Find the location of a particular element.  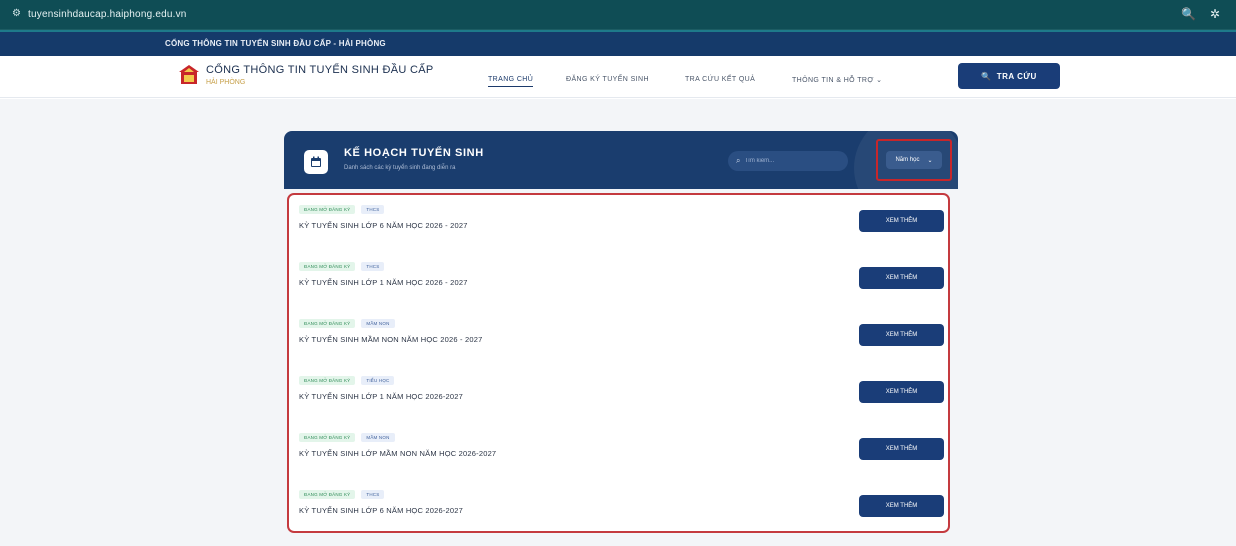

nav-info-support-label: THÔNG TIN & HỖ TRỢ is located at coordinates (833, 80).